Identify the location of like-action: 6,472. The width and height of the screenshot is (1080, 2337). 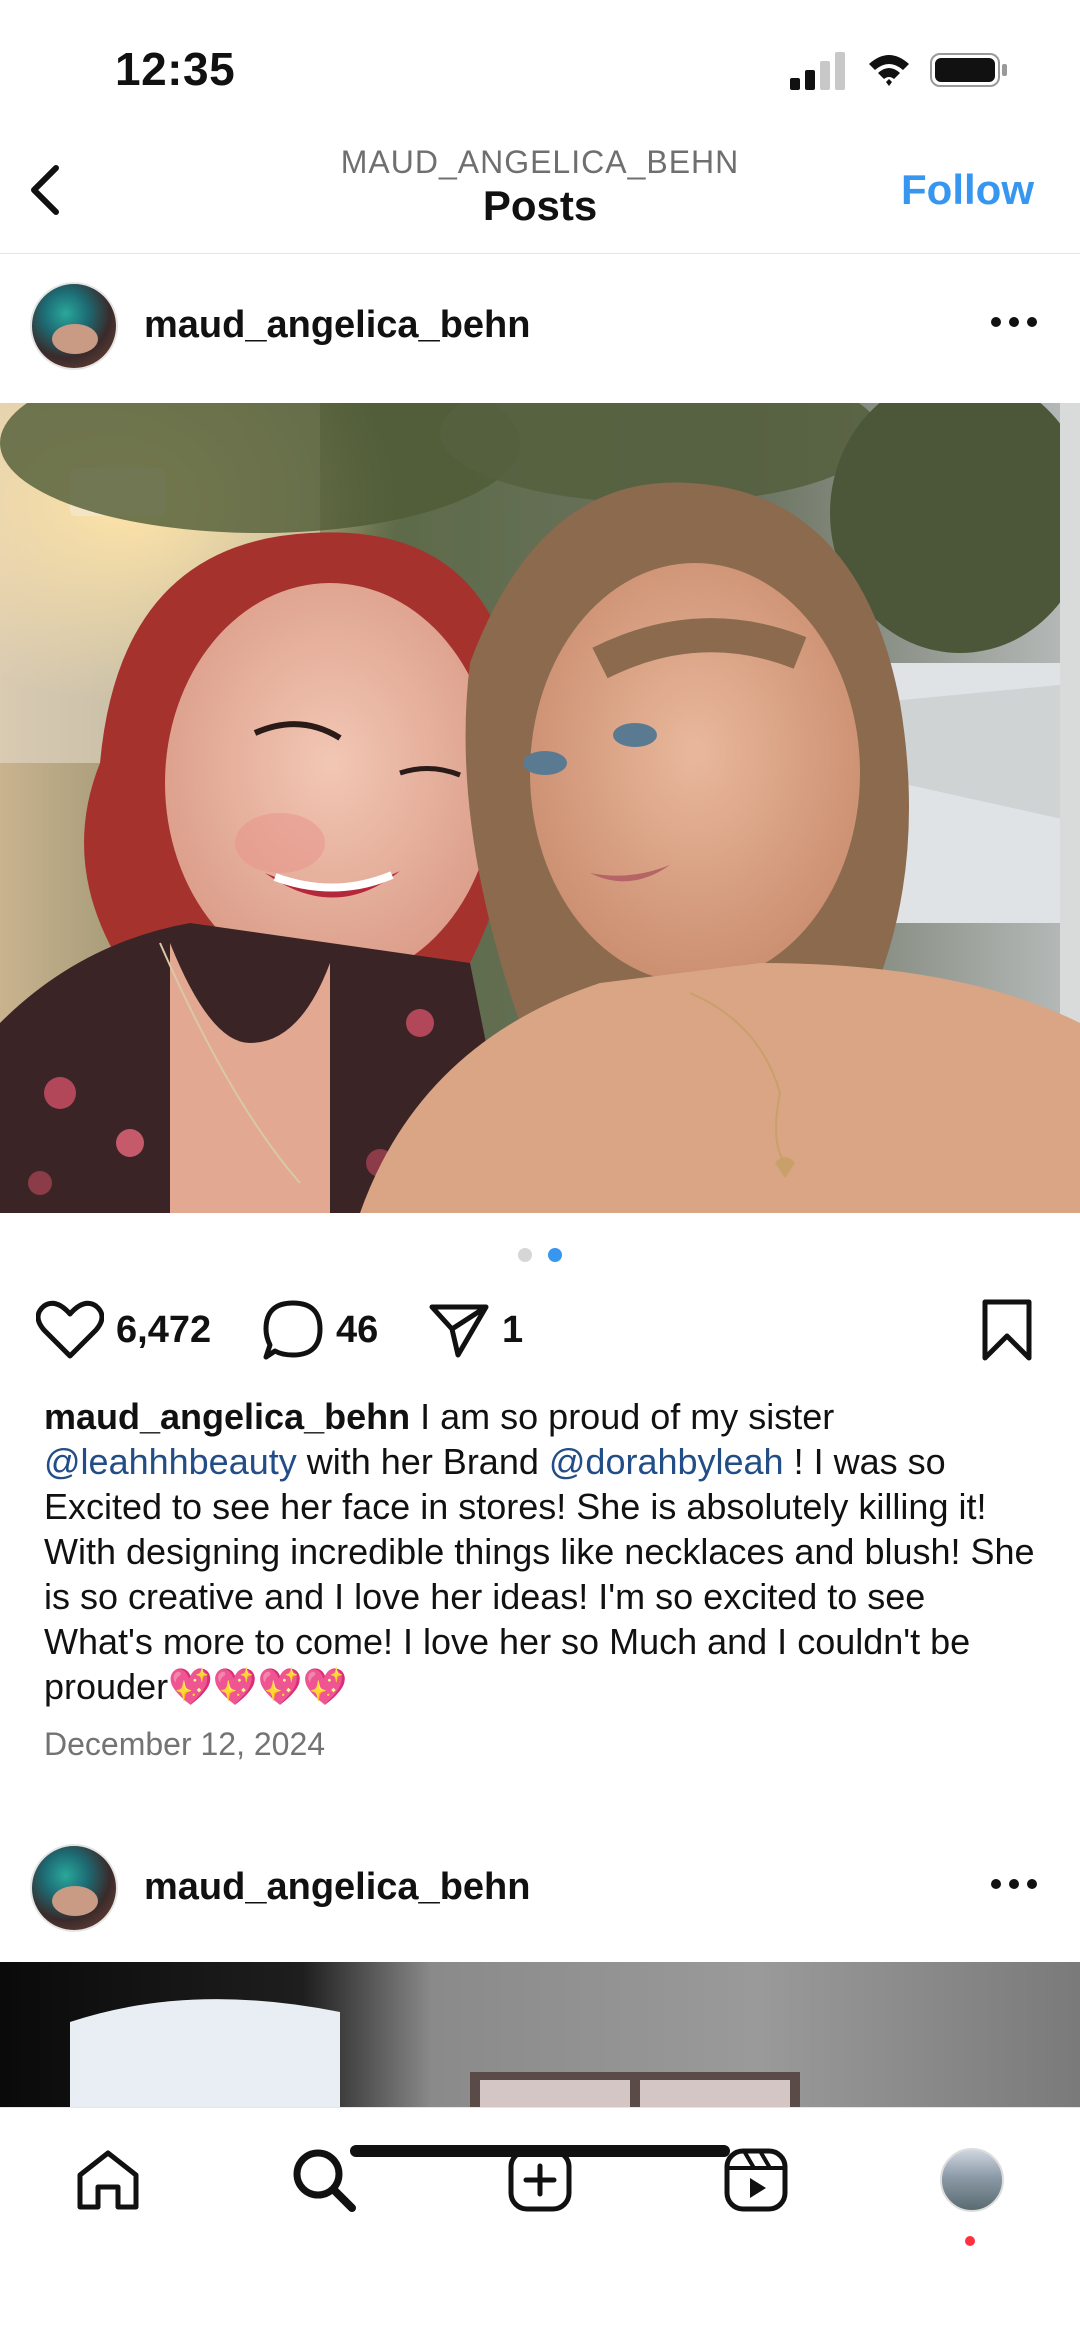
(123, 1330).